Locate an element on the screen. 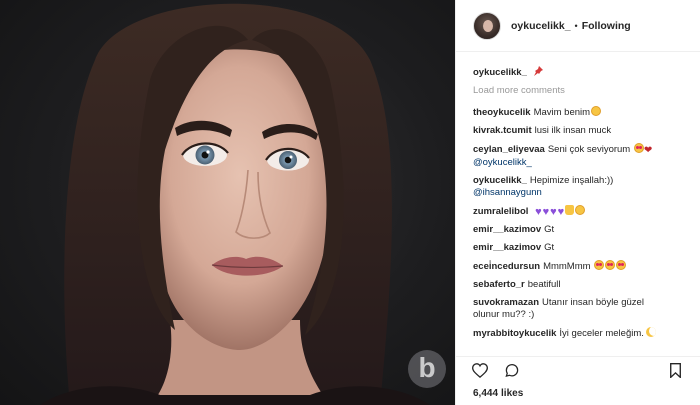  comment-item: zumralelibol ♥♥♥♥ is located at coordinates (582, 211).